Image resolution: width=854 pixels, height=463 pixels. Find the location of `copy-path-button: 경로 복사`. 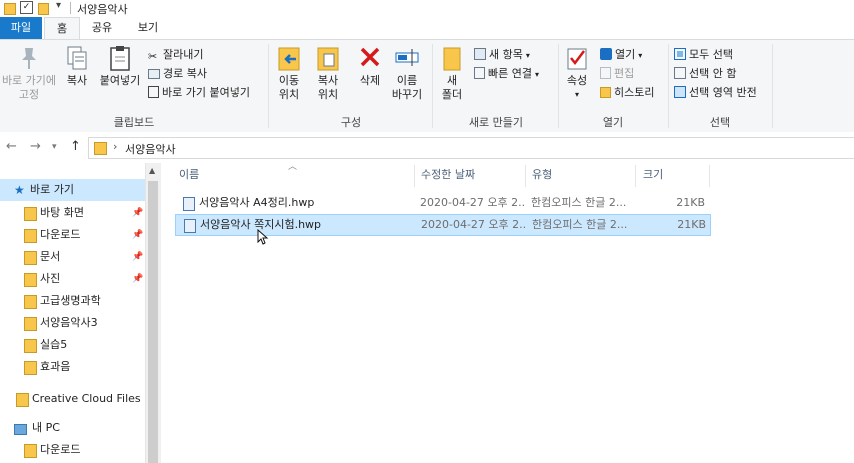

copy-path-button: 경로 복사 is located at coordinates (177, 73).